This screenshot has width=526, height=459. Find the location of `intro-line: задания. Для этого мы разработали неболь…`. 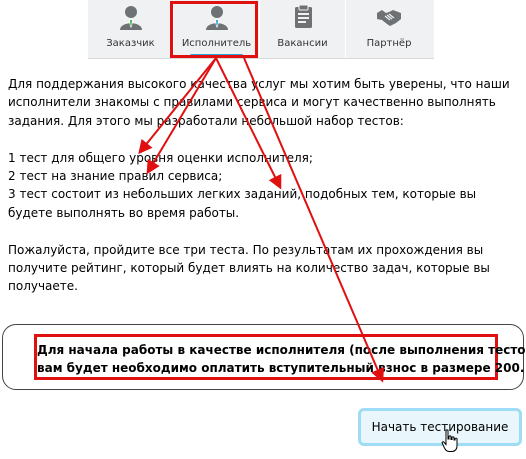

intro-line: задания. Для этого мы разработали неболь… is located at coordinates (206, 120).